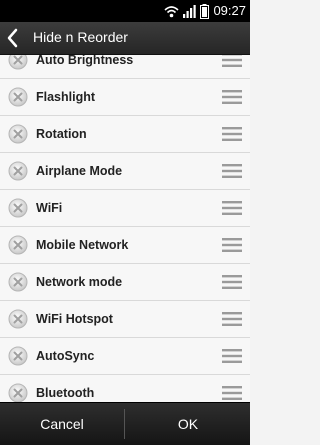  Describe the element at coordinates (125, 134) in the screenshot. I see `list-item: Rotation` at that location.